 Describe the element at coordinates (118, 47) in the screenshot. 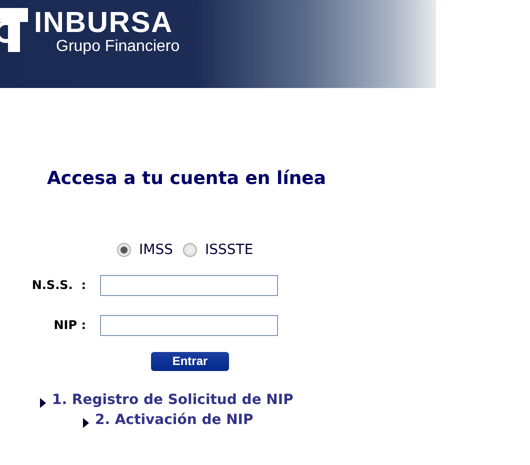

I see `brand-subtitle: Grupo Financiero` at that location.